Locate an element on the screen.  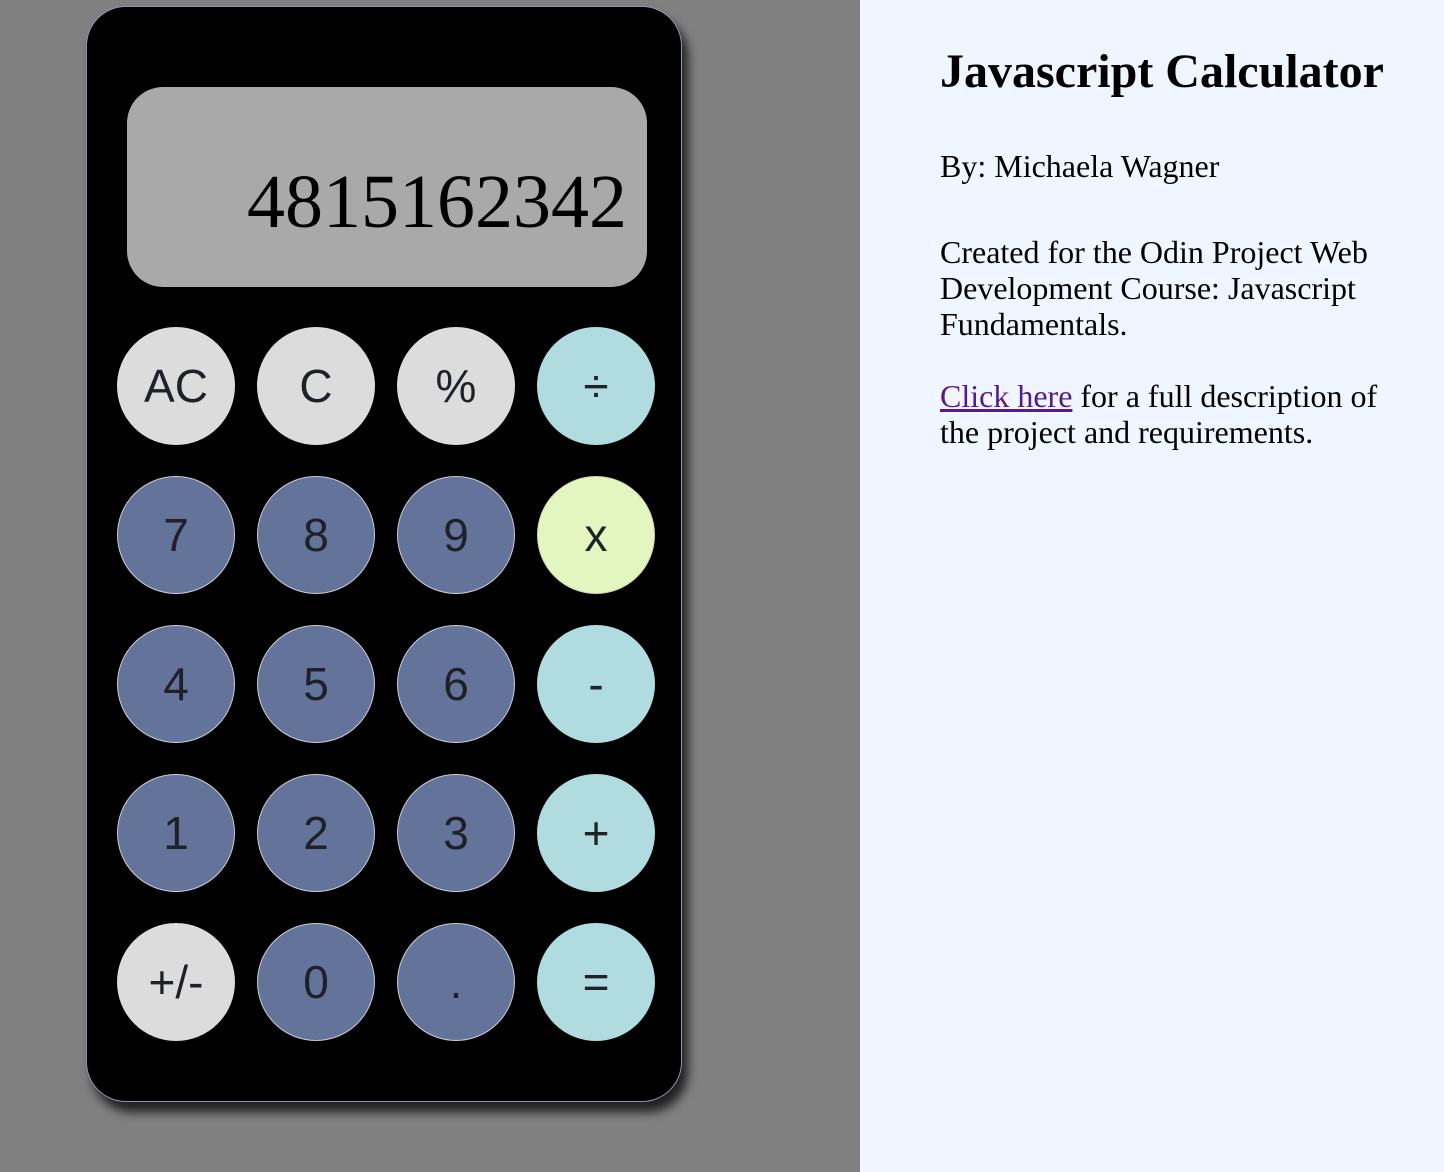
divide-button: ÷ is located at coordinates (596, 386).